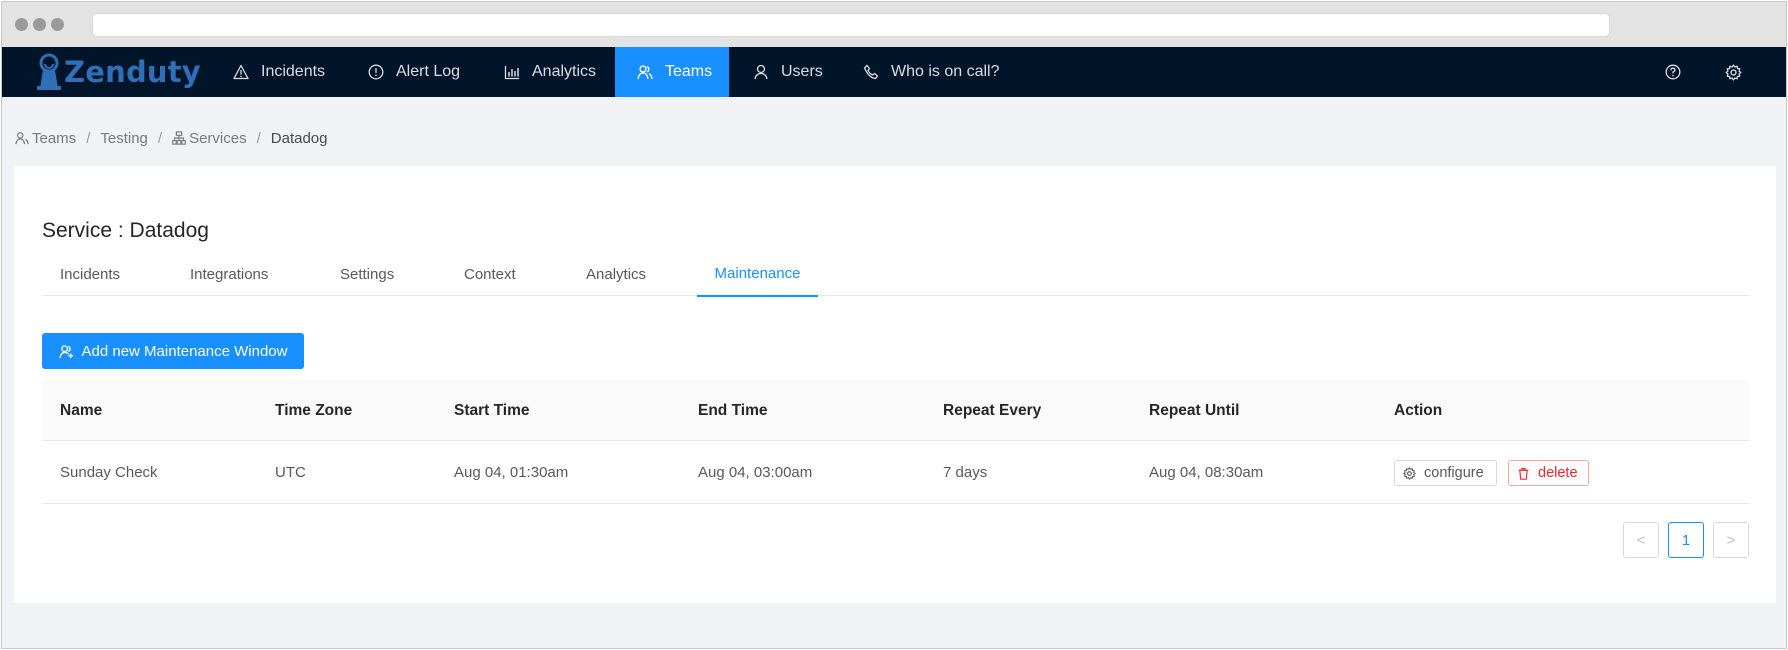 The width and height of the screenshot is (1788, 650). I want to click on add-team-icon, so click(65, 351).